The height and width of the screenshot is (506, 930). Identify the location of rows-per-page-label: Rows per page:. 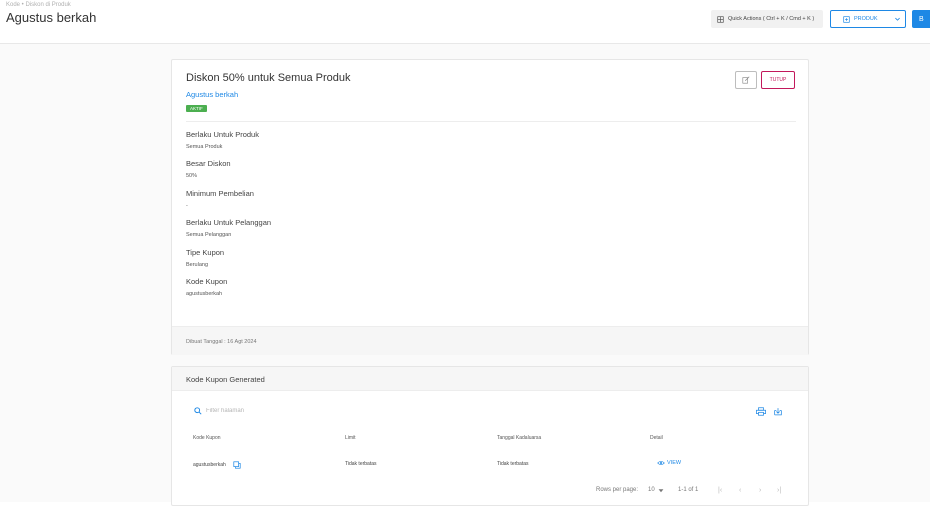
(617, 490).